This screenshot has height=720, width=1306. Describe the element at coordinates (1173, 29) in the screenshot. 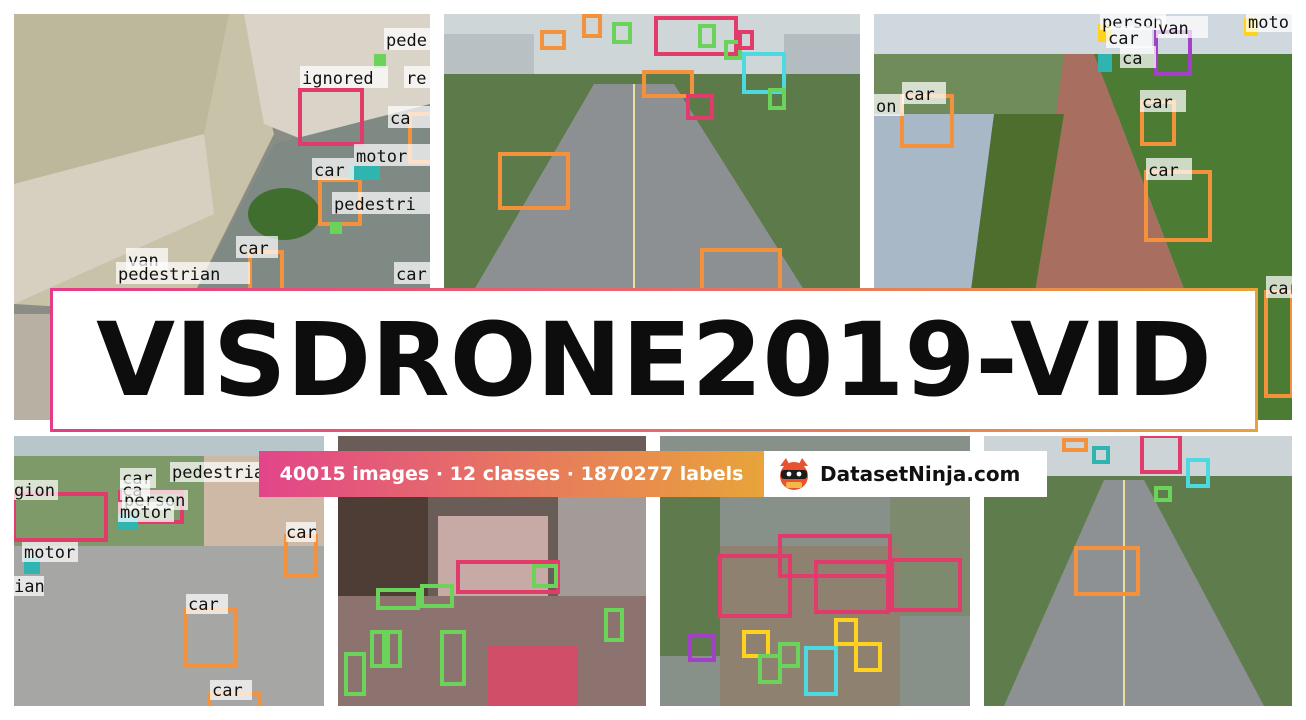

I see `svg-text: van` at that location.